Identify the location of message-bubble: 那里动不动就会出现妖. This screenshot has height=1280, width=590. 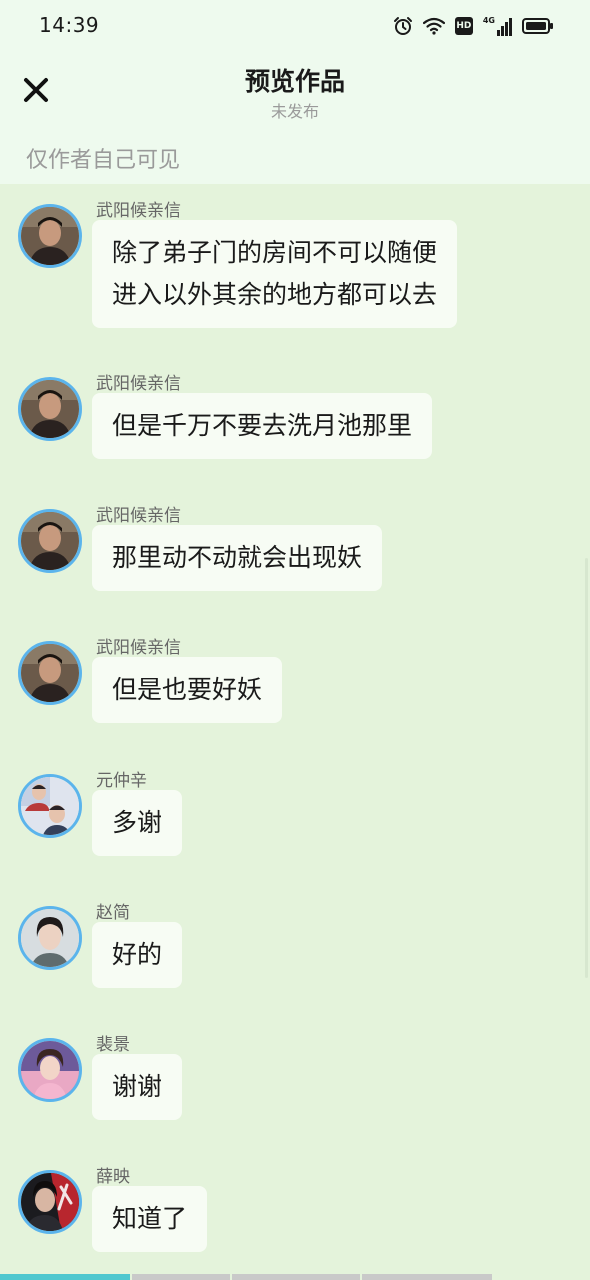
(237, 558).